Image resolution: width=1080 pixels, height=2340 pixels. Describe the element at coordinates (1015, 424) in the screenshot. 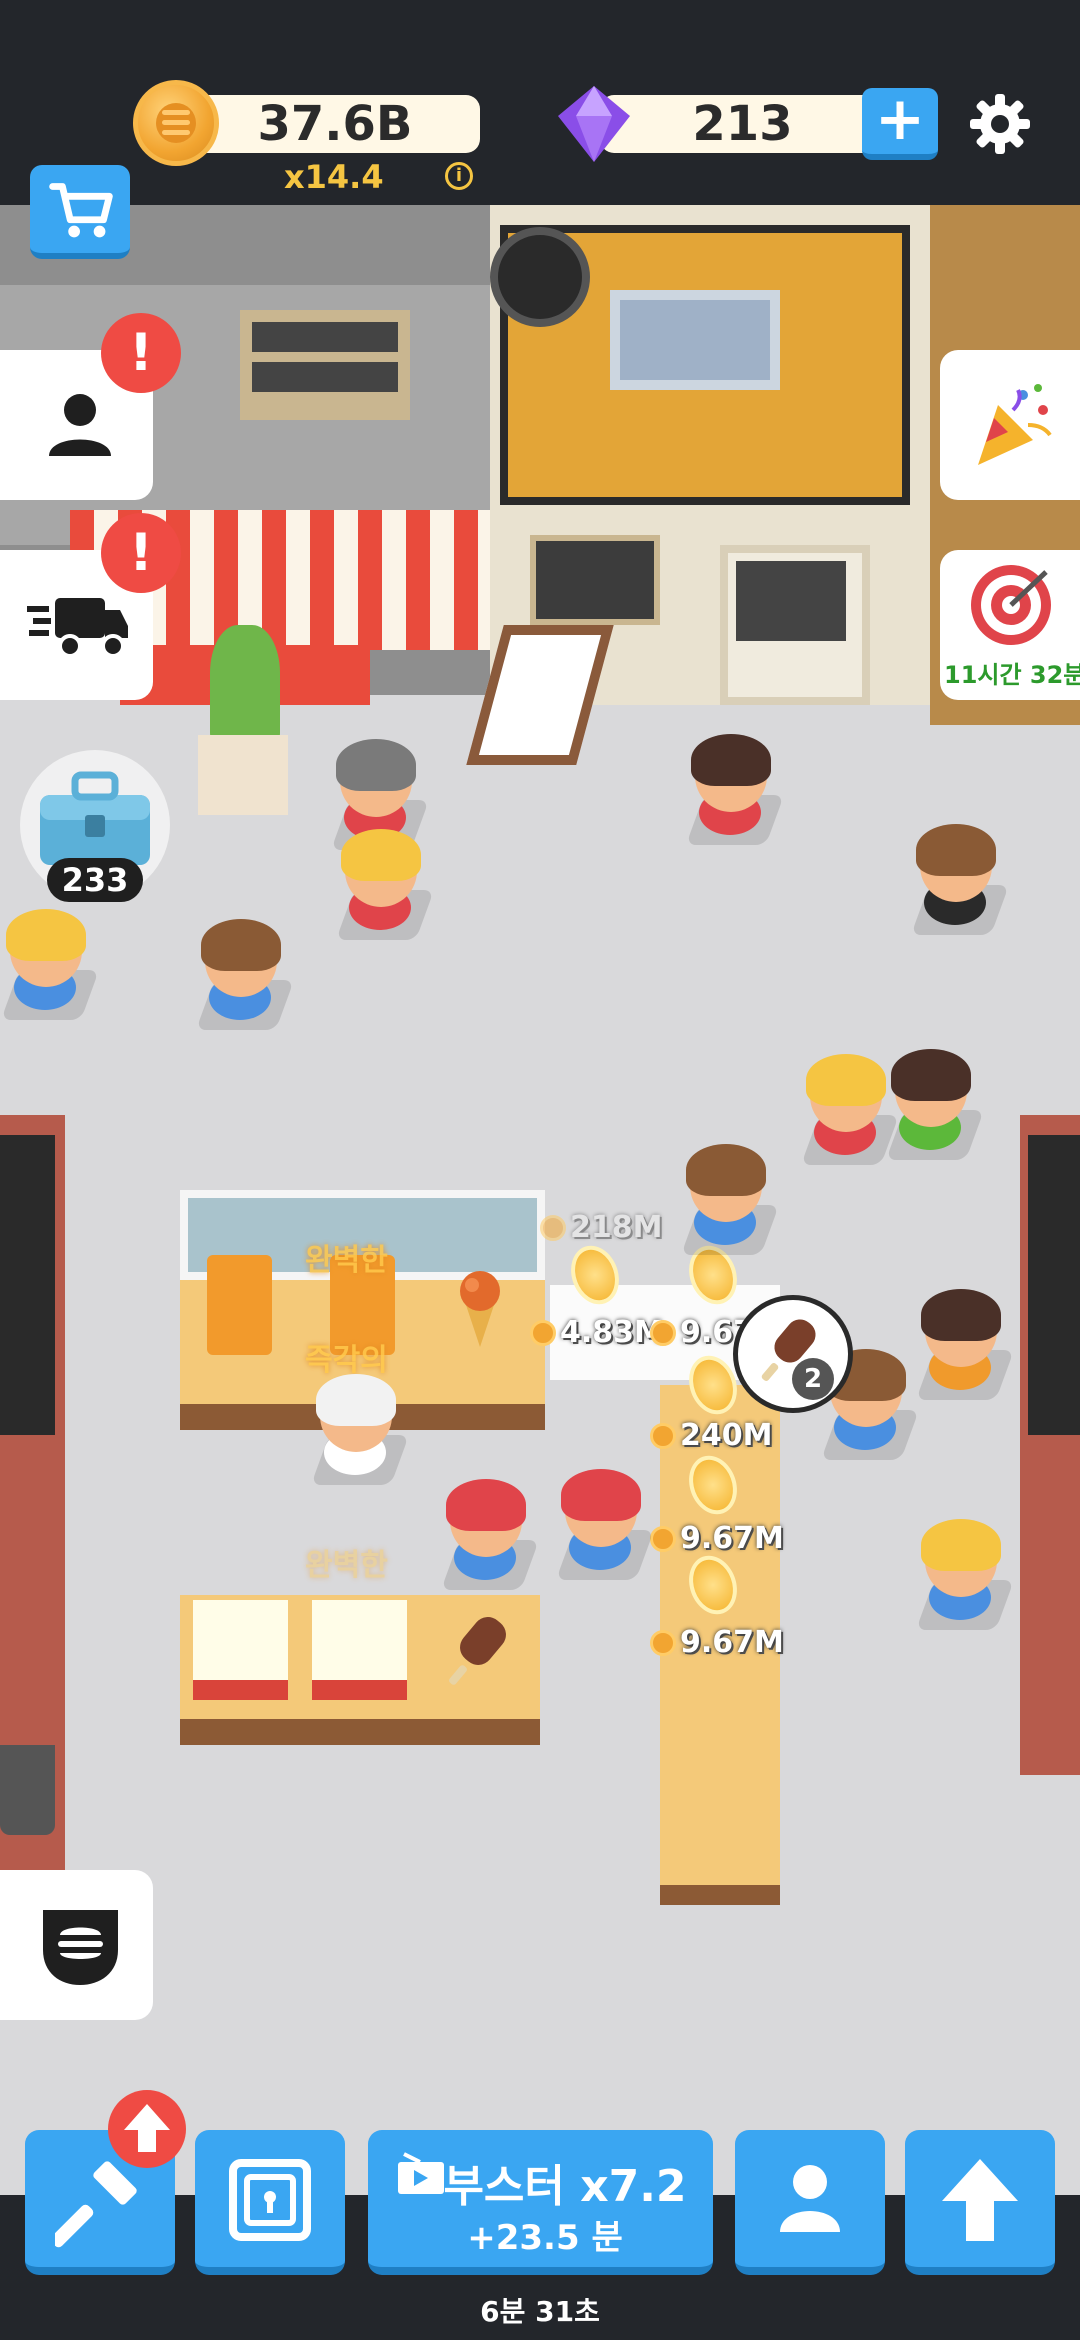

I see `party-popper-icon` at that location.